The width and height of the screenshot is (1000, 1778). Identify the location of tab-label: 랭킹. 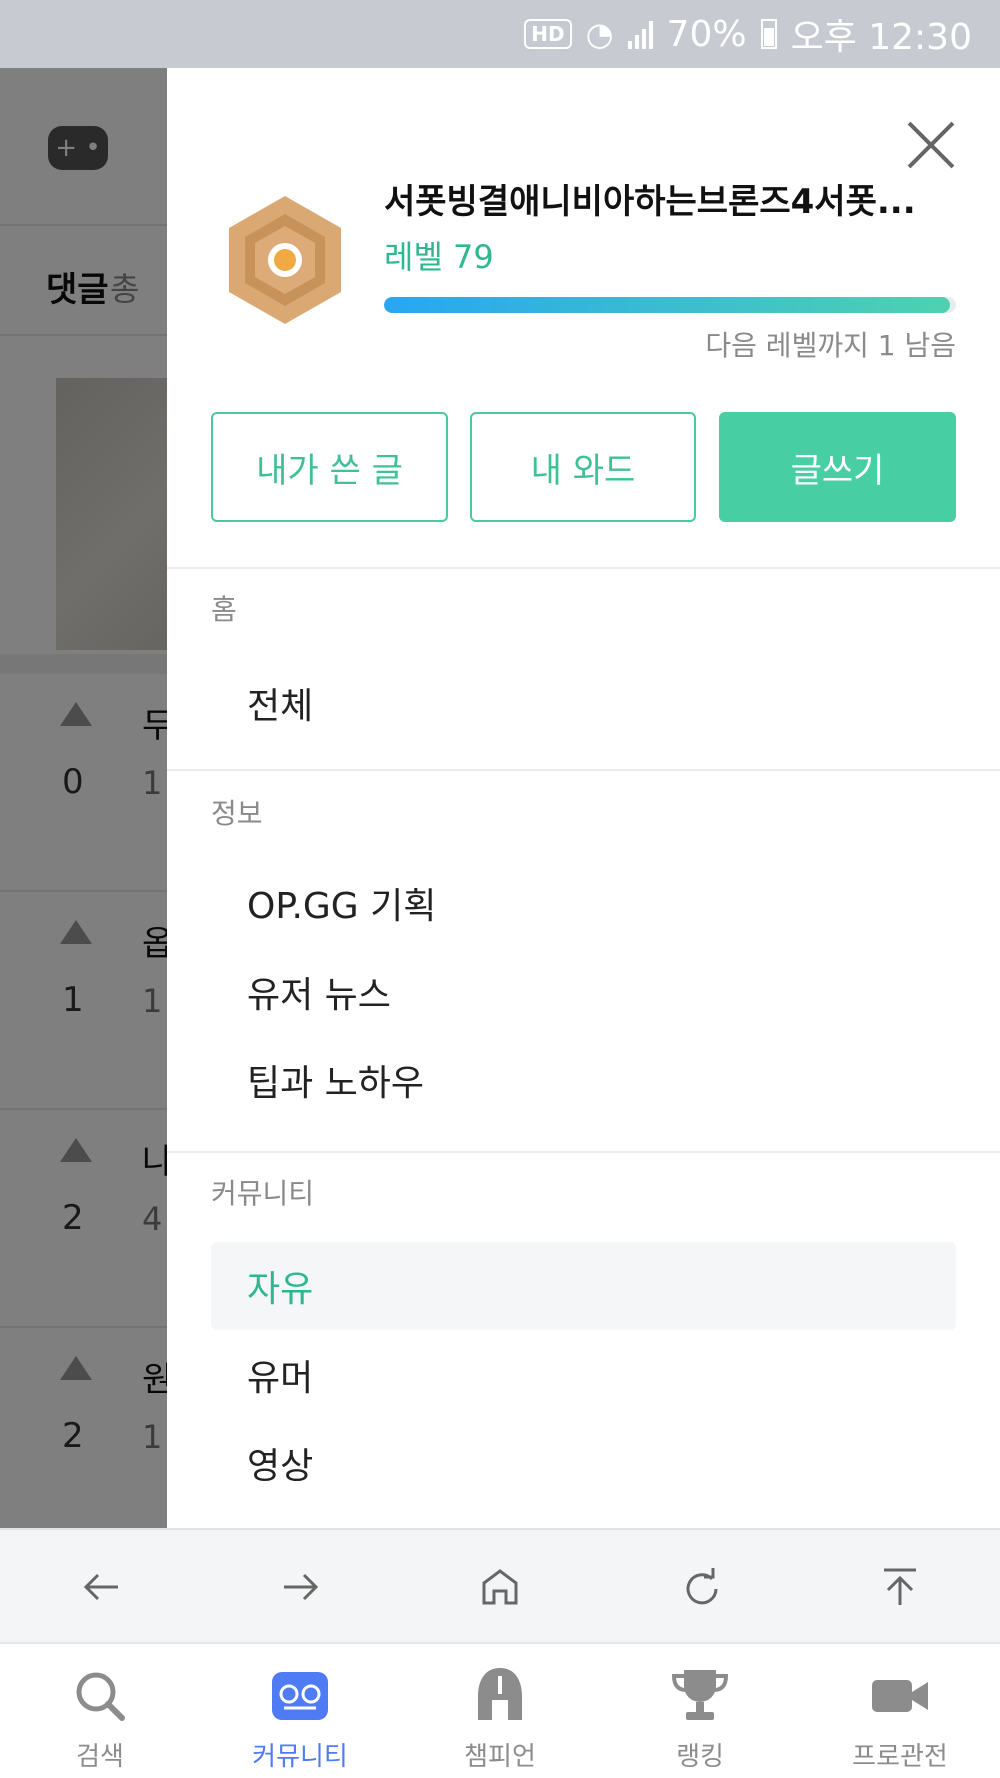
(700, 1757).